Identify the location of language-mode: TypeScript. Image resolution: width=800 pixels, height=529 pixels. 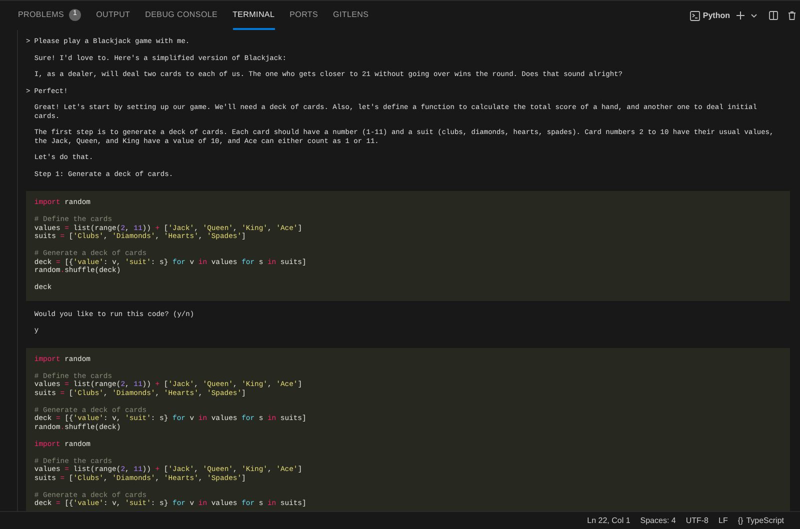
(765, 520).